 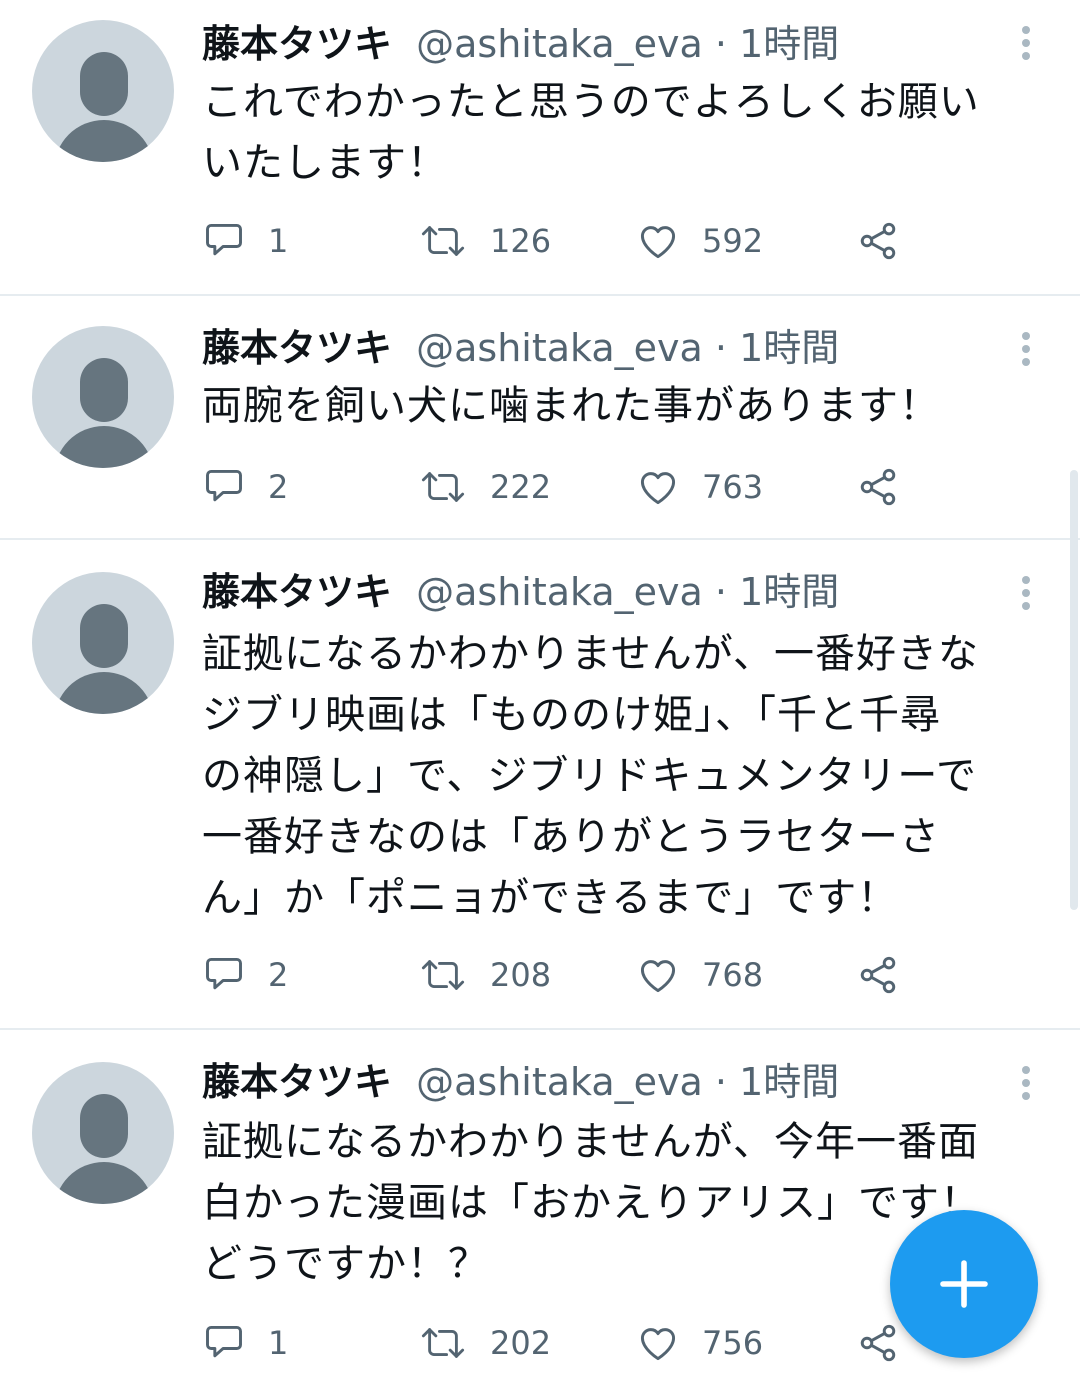 What do you see at coordinates (591, 1203) in the screenshot?
I see `tweet-text-line: 白かった漫画は「おかえりアリス」です！` at bounding box center [591, 1203].